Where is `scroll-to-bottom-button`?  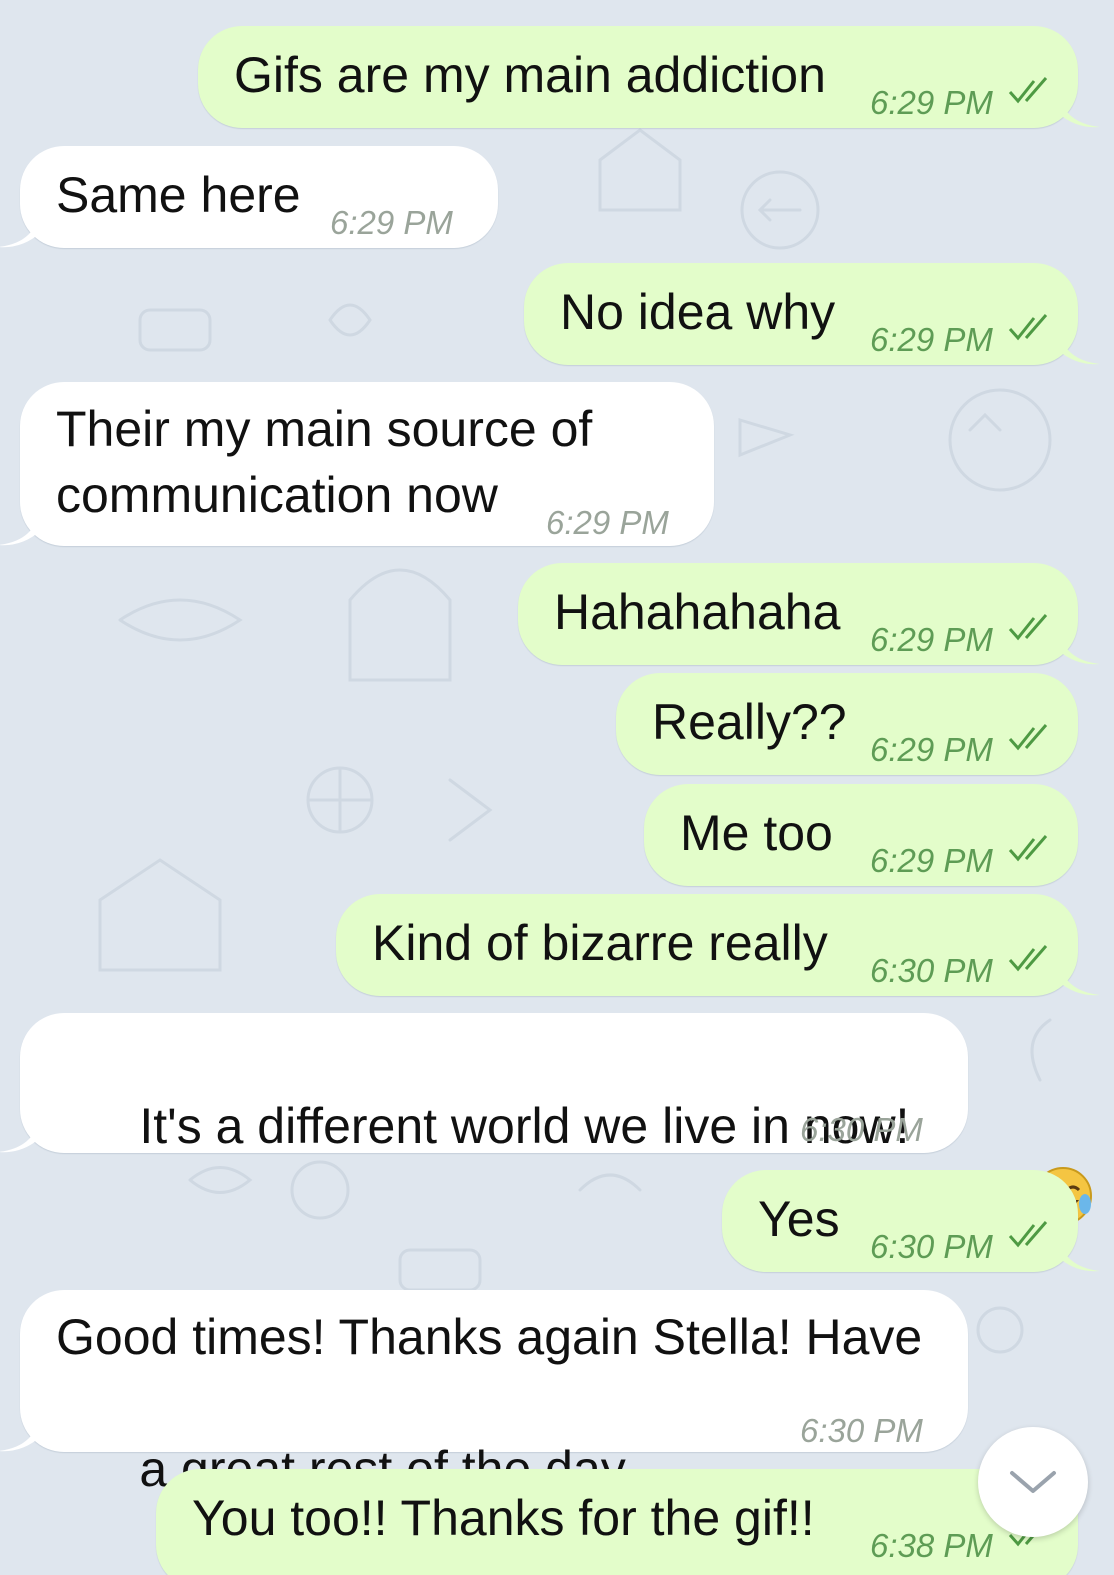 scroll-to-bottom-button is located at coordinates (1033, 1482).